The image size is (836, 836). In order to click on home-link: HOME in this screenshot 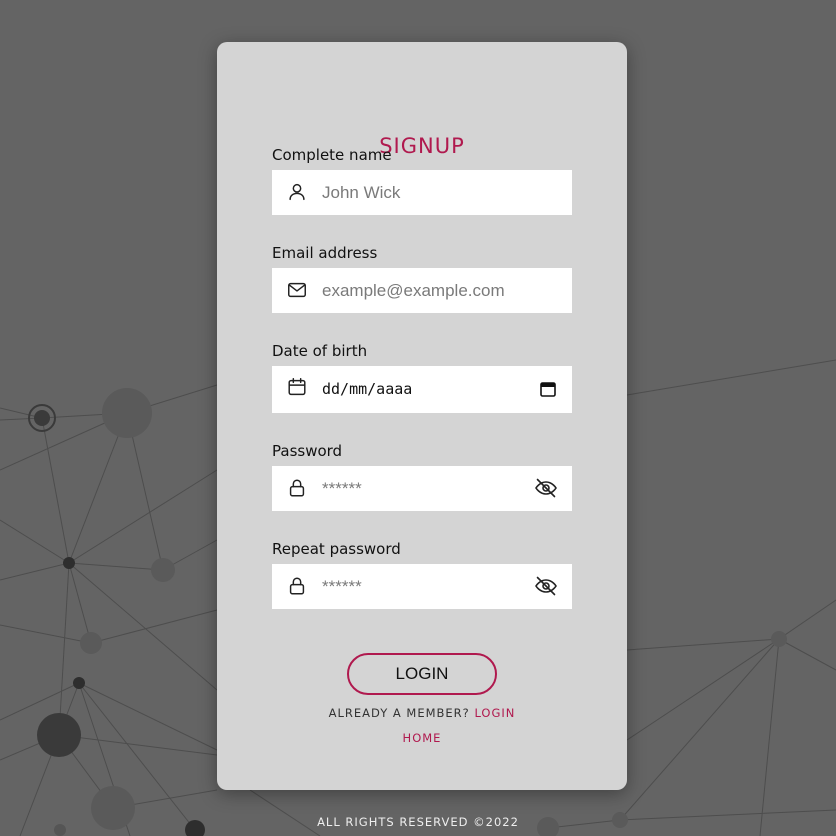, I will do `click(422, 738)`.